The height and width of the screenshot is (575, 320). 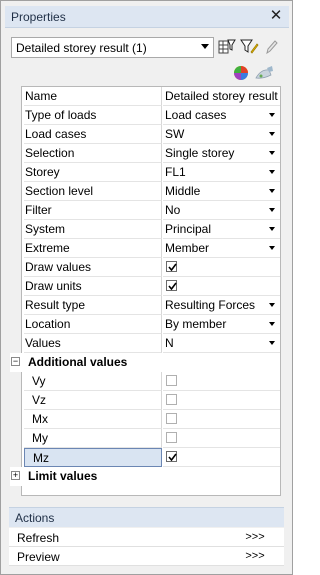 I want to click on property-row-load-cases: Load cases SW, so click(x=151, y=134).